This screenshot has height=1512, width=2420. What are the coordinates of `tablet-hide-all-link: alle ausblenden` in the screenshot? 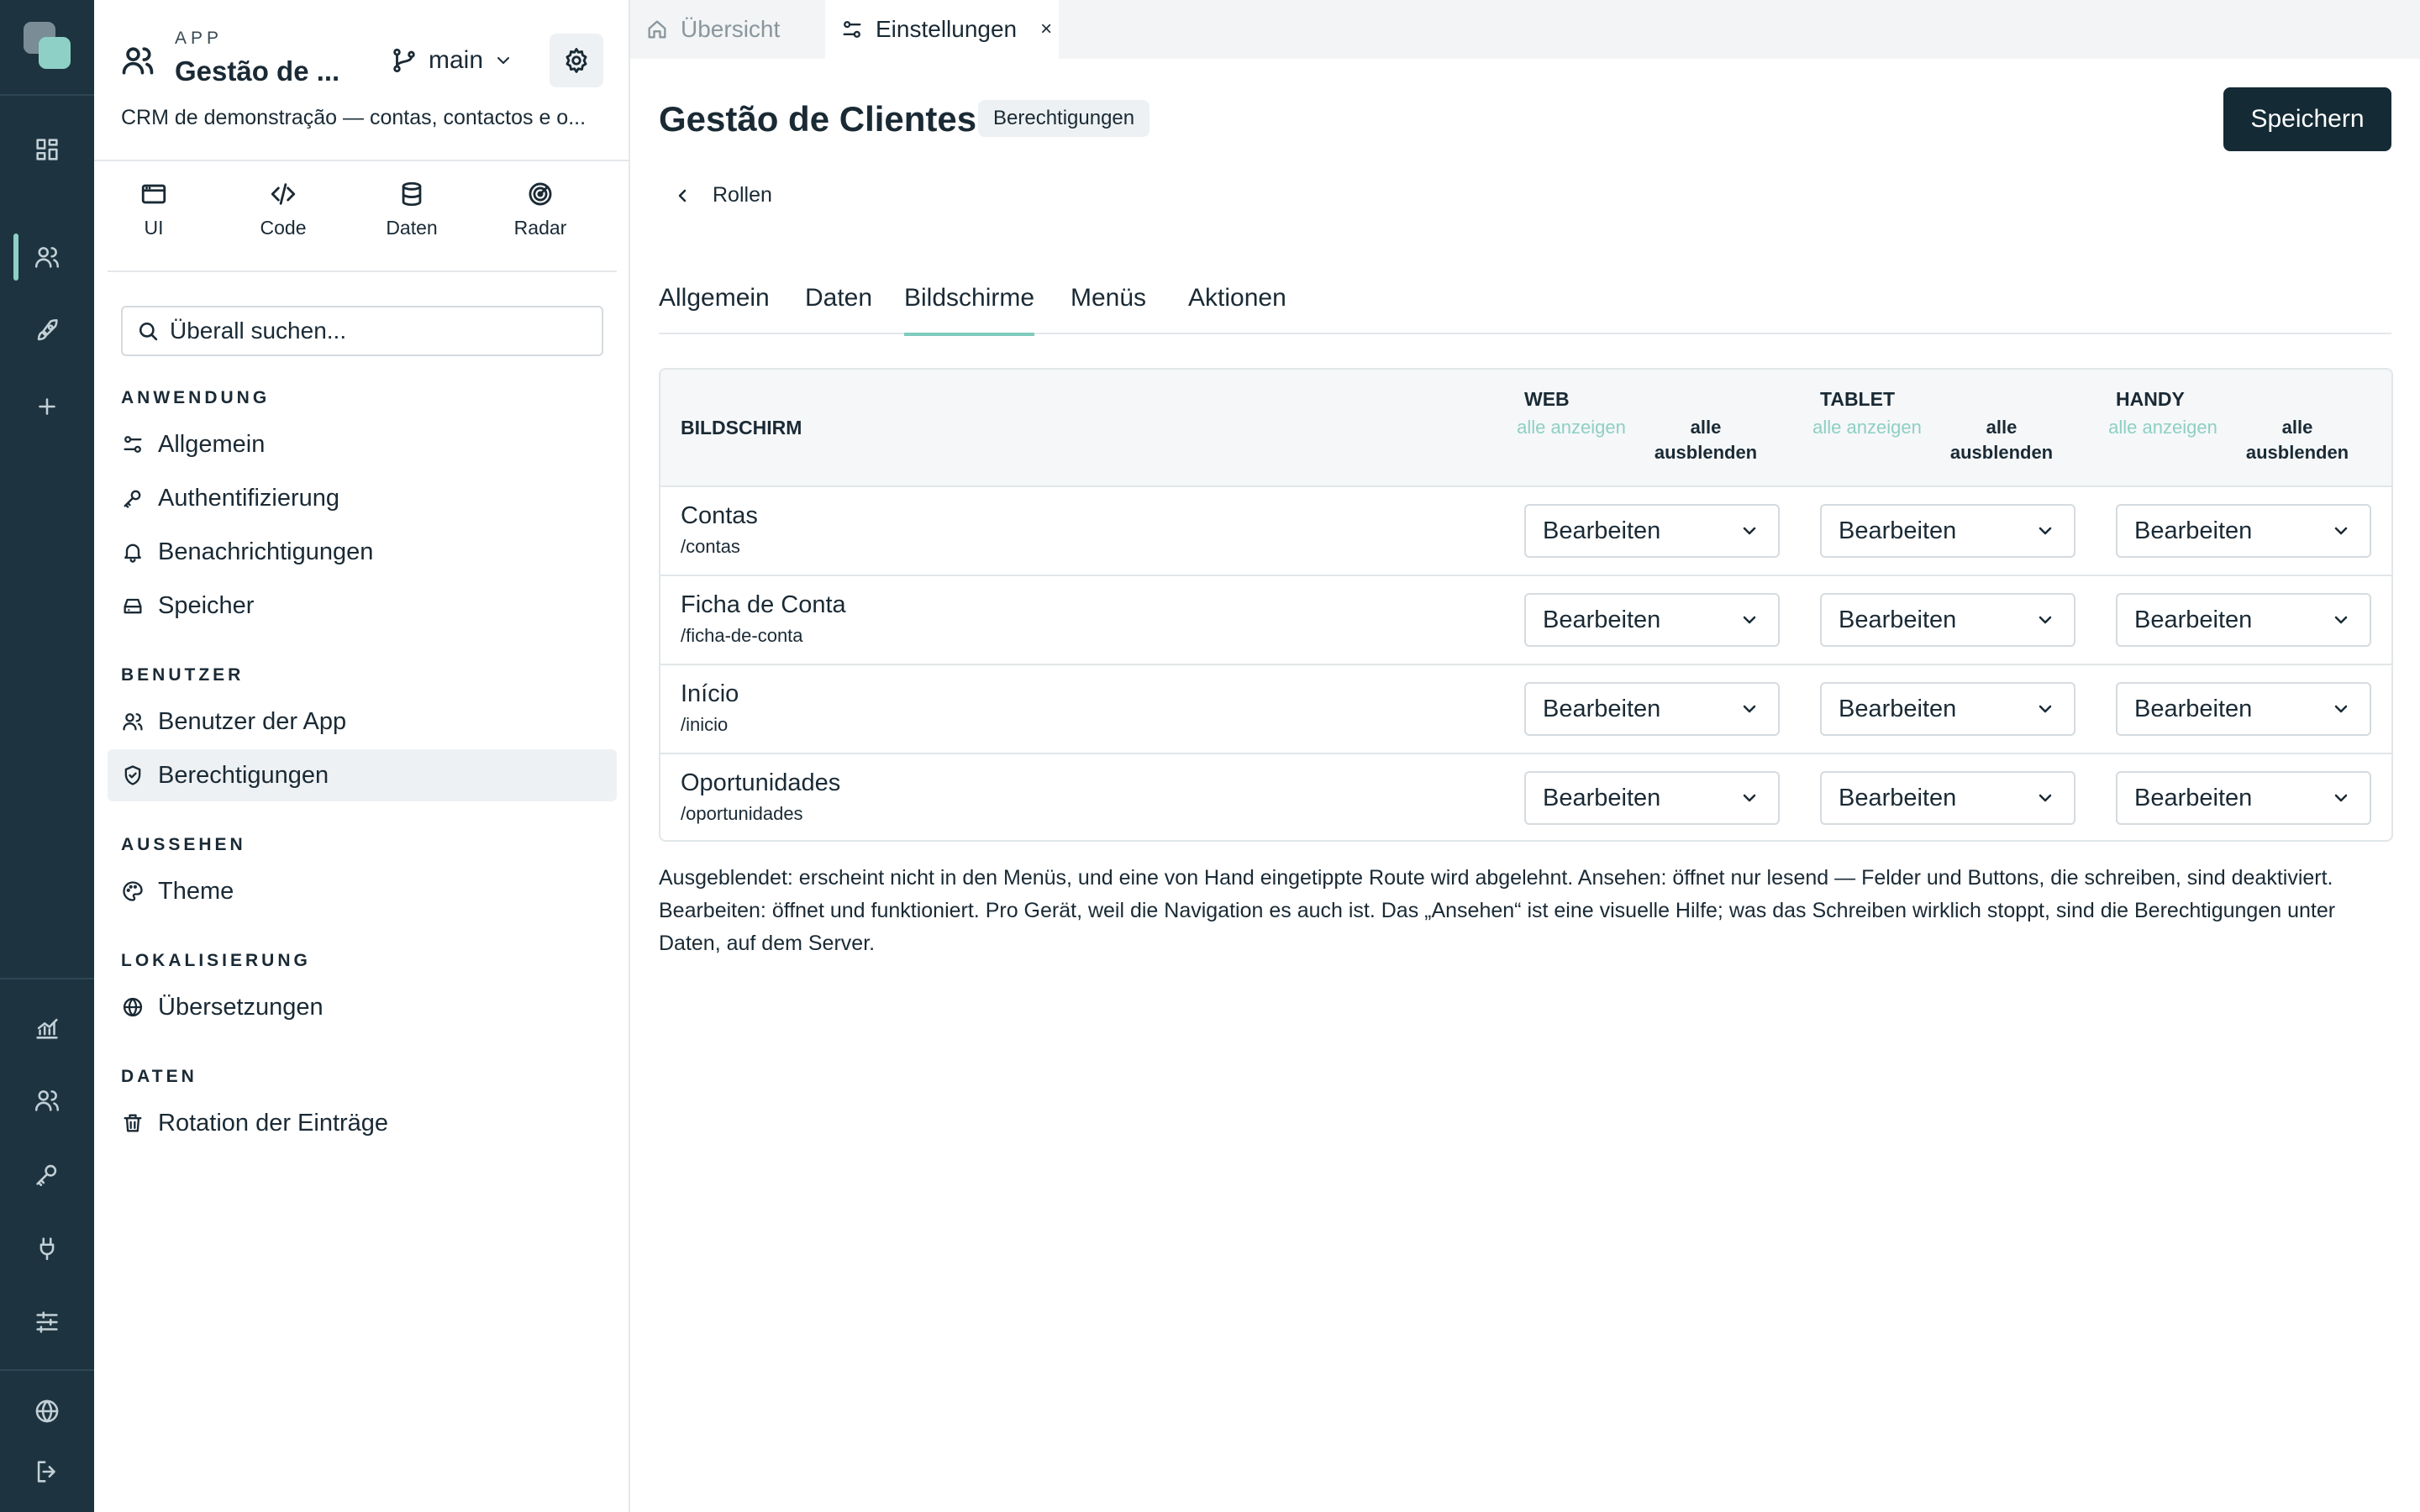 It's located at (2001, 440).